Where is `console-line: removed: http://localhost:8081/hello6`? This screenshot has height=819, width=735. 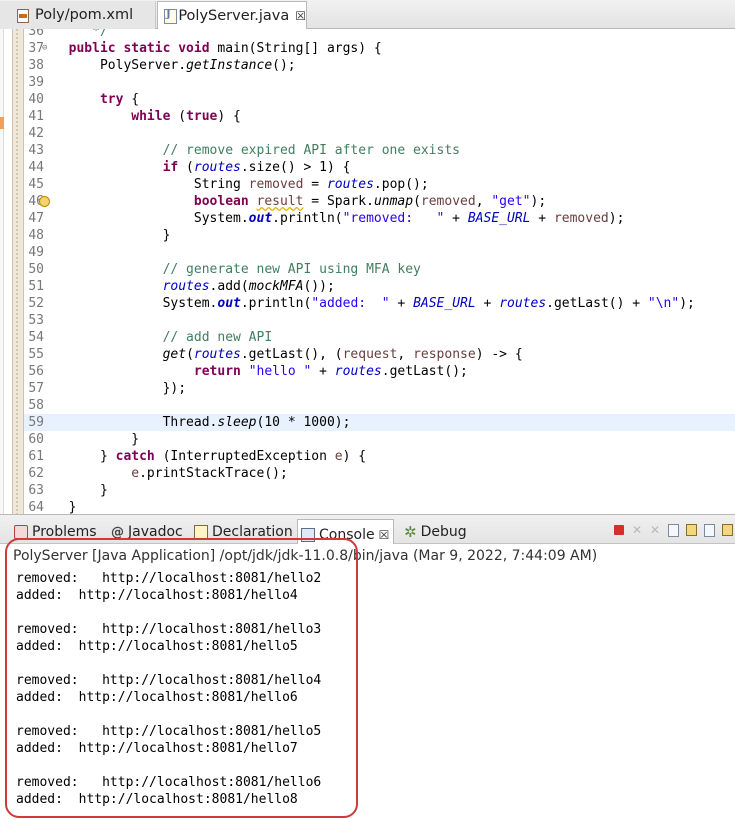
console-line: removed: http://localhost:8081/hello6 is located at coordinates (169, 782).